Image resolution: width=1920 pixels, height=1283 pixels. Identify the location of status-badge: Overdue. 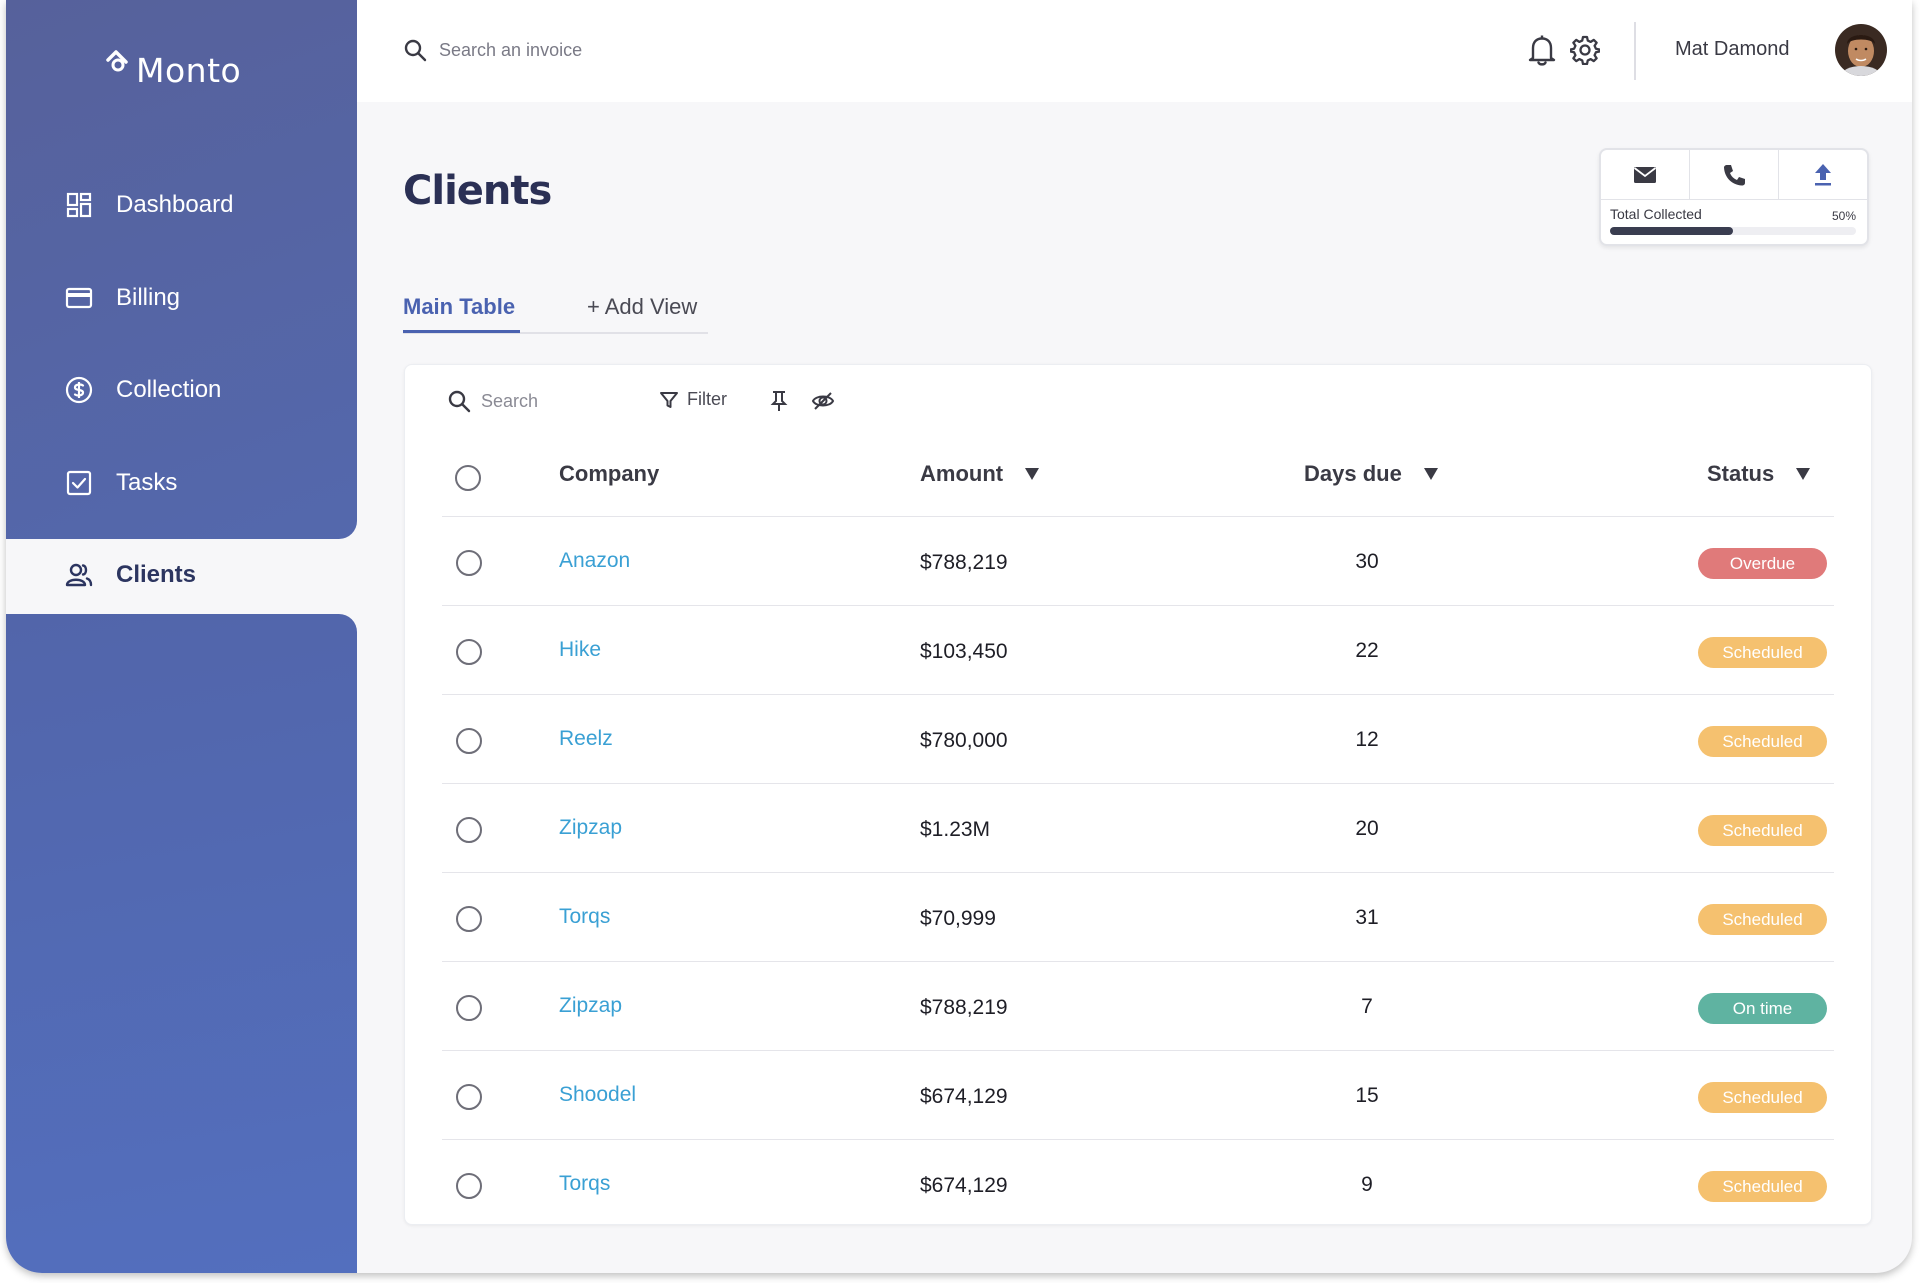
(1762, 563).